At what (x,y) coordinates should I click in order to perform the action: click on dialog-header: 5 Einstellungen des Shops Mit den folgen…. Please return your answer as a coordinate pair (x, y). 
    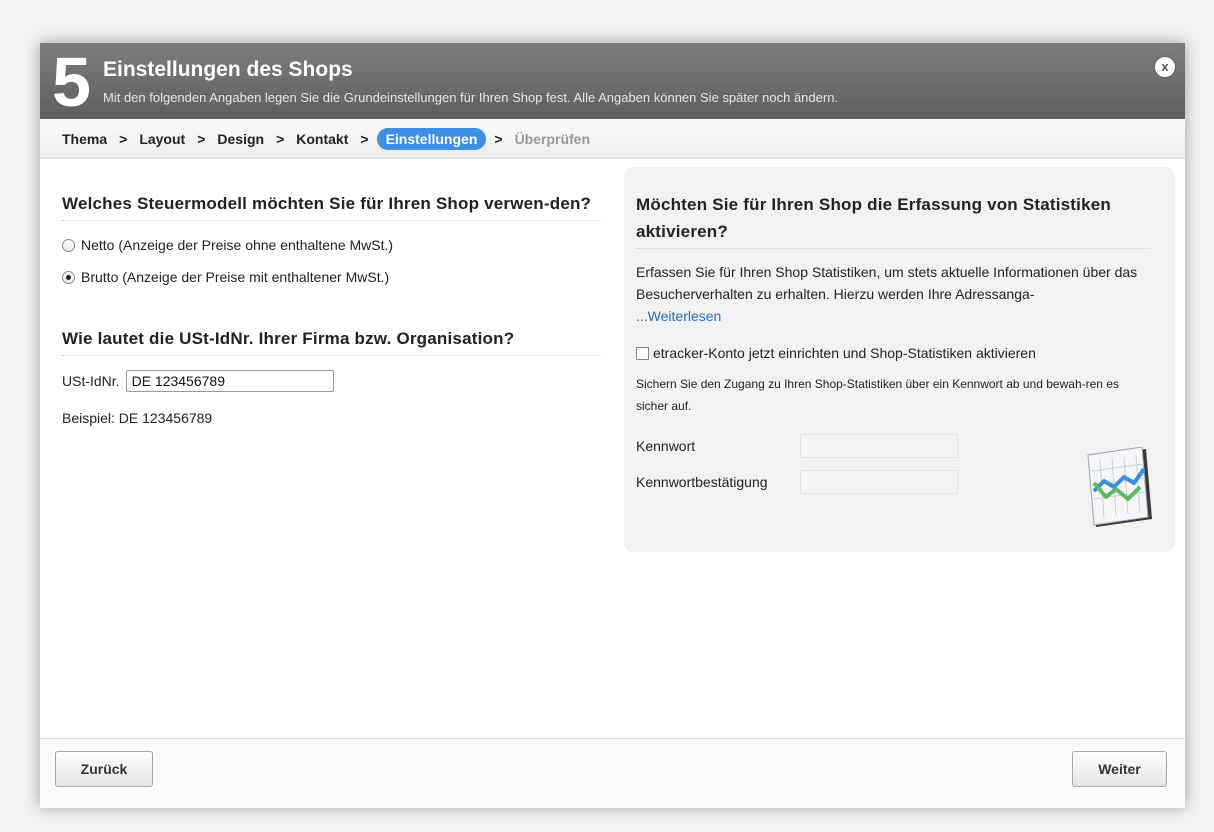
    Looking at the image, I should click on (612, 81).